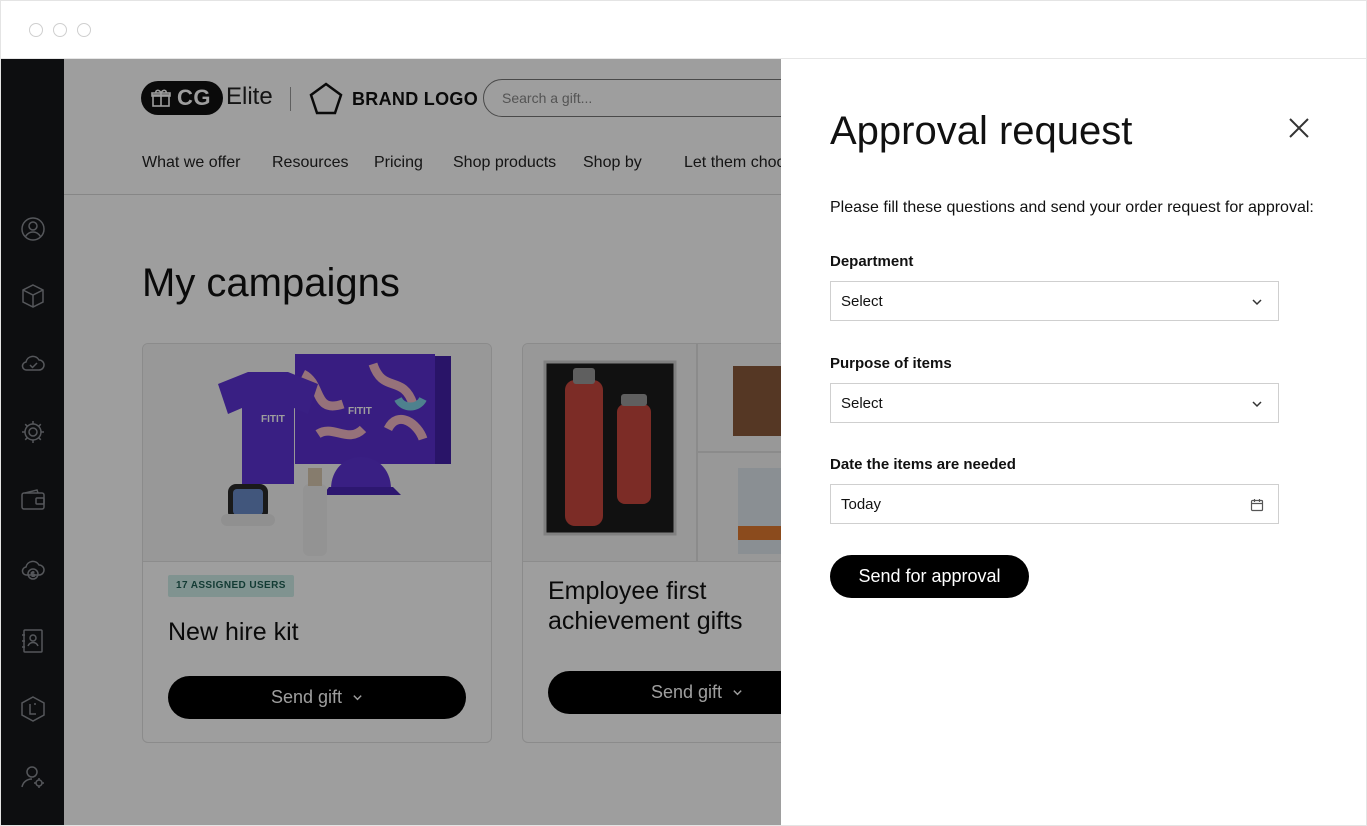 This screenshot has height=826, width=1367. I want to click on nav-item-resources: Resources, so click(310, 163).